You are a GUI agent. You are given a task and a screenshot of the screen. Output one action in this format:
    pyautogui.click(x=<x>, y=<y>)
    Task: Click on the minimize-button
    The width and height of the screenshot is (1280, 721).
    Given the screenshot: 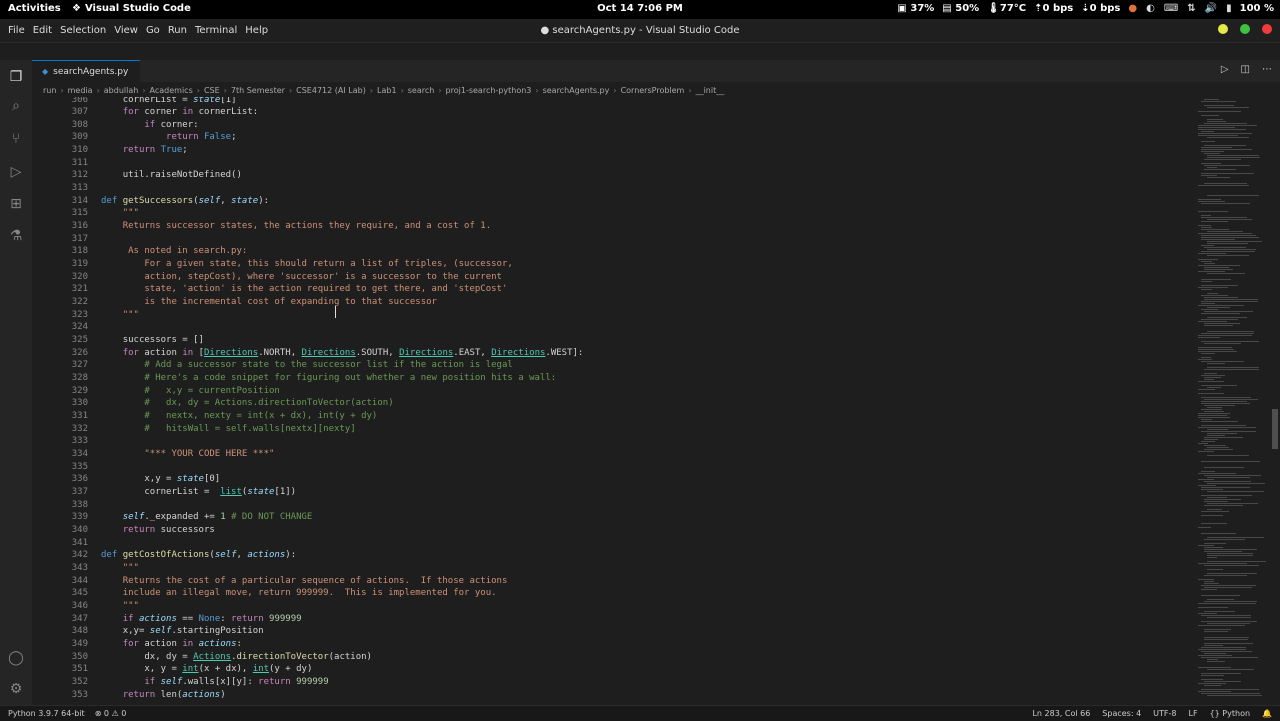 What is the action you would take?
    pyautogui.click(x=1223, y=29)
    